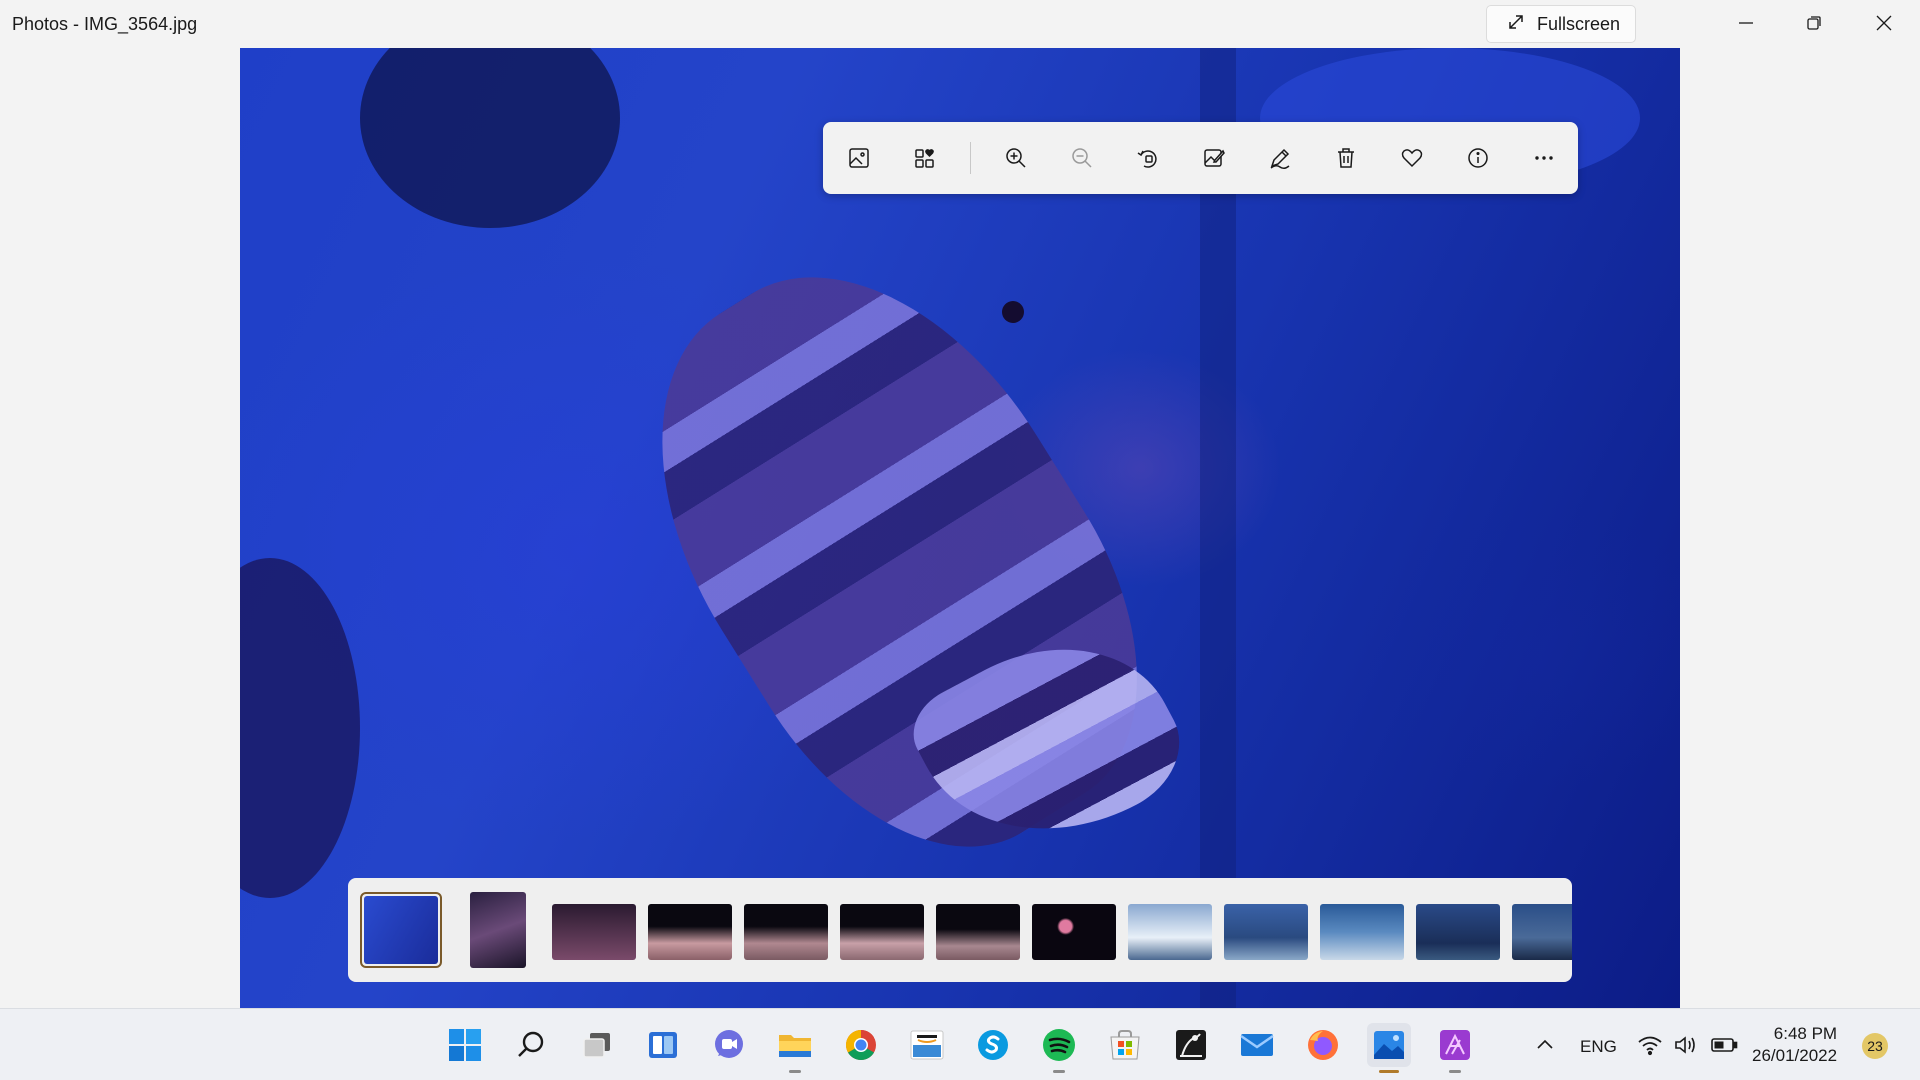 The image size is (1920, 1080). I want to click on kindle-icon, so click(1191, 1045).